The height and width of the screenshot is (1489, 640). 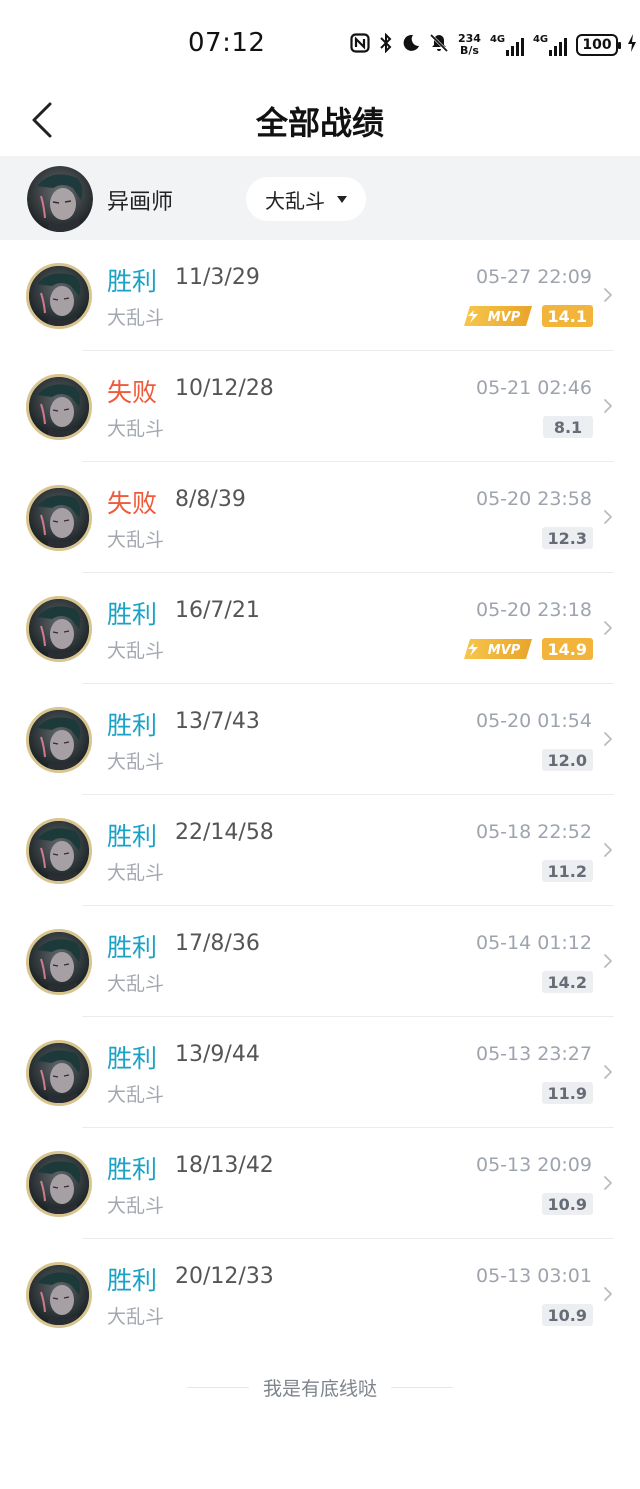 I want to click on match-time: 05-13 03:01, so click(x=533, y=1276).